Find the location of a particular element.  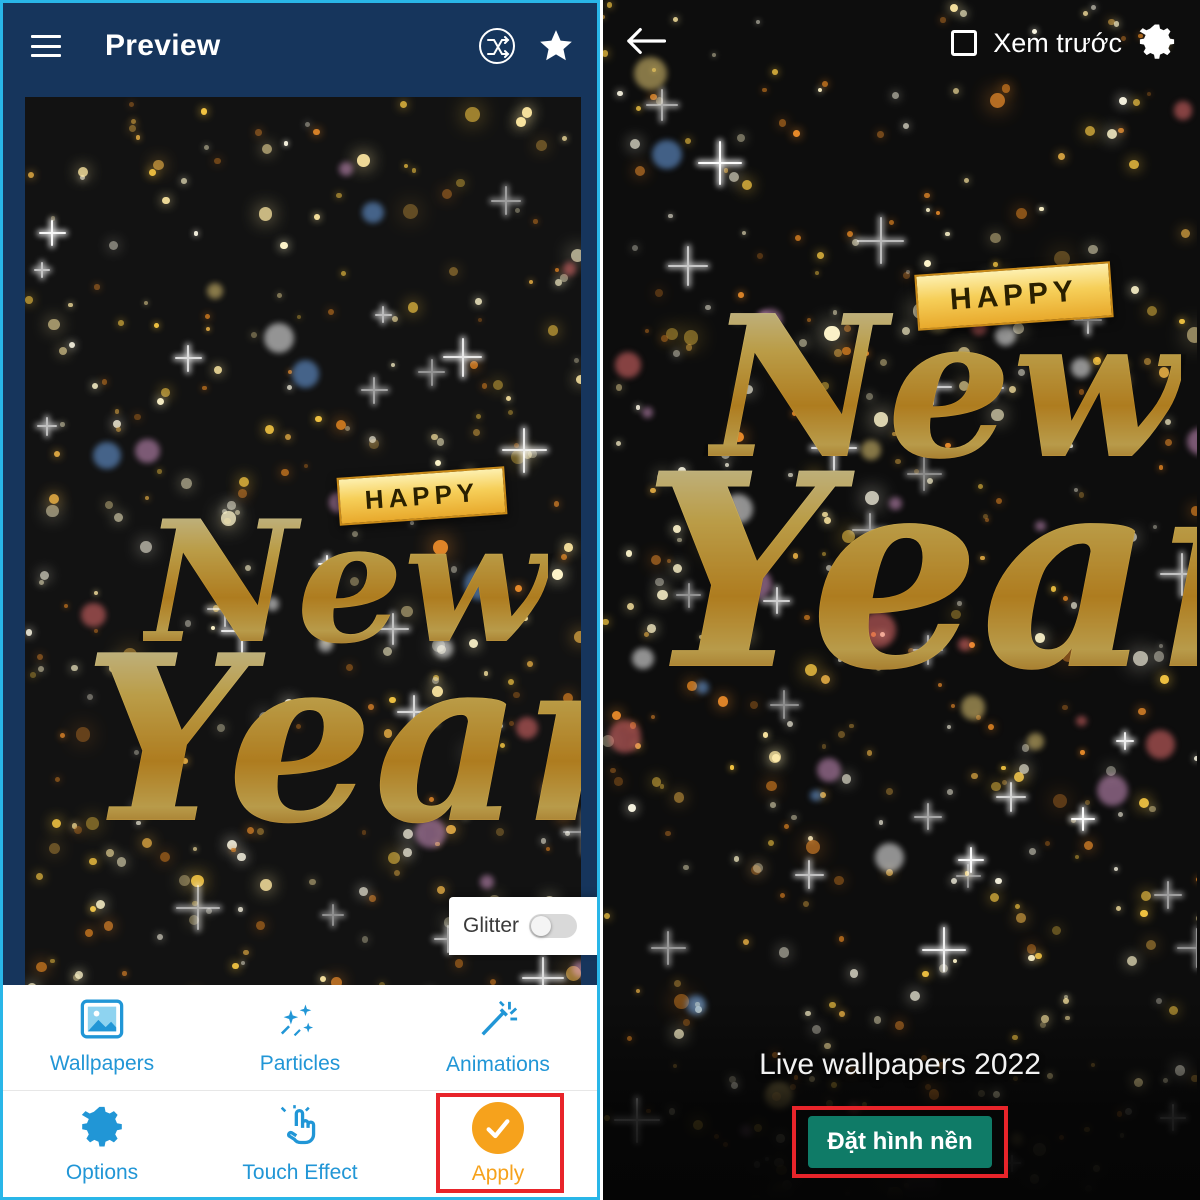

menu-item-particles: Particles is located at coordinates (300, 1037).